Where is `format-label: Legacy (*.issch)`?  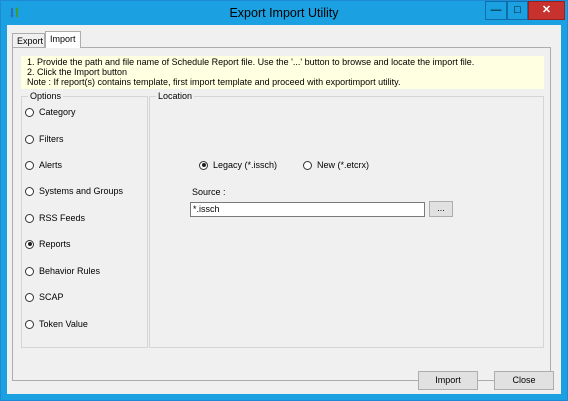
format-label: Legacy (*.issch) is located at coordinates (245, 165).